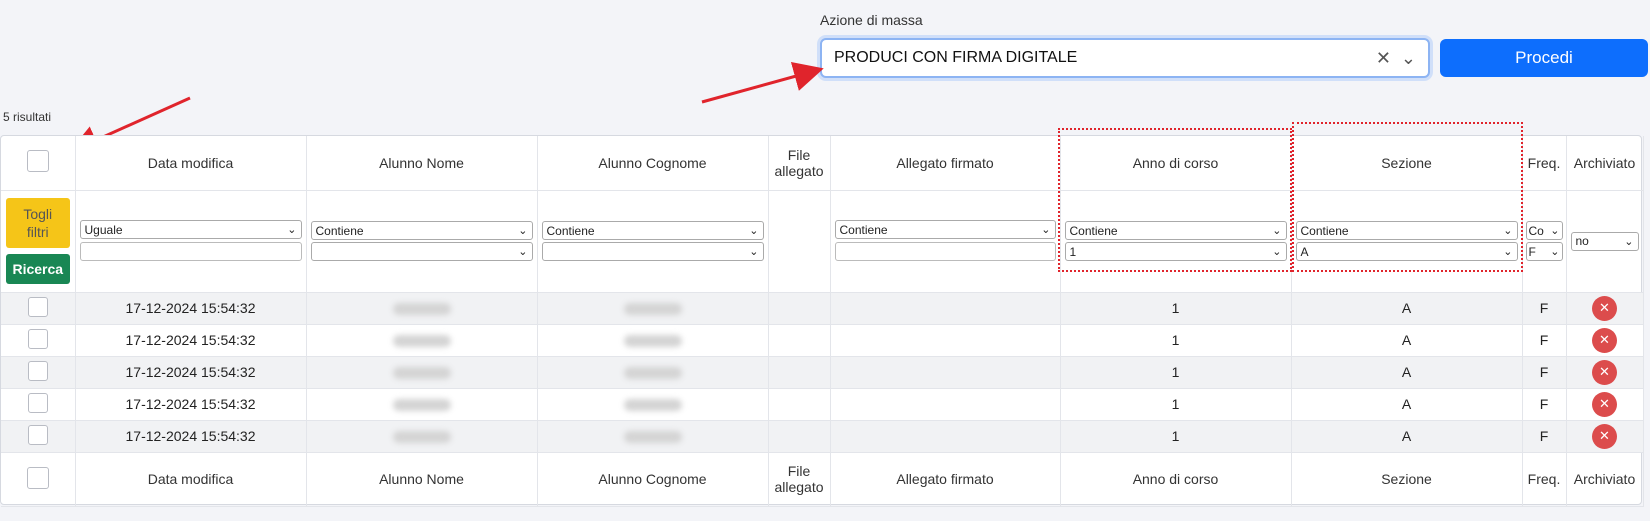  Describe the element at coordinates (37, 223) in the screenshot. I see `togli-filtri-button: Togli filtri` at that location.